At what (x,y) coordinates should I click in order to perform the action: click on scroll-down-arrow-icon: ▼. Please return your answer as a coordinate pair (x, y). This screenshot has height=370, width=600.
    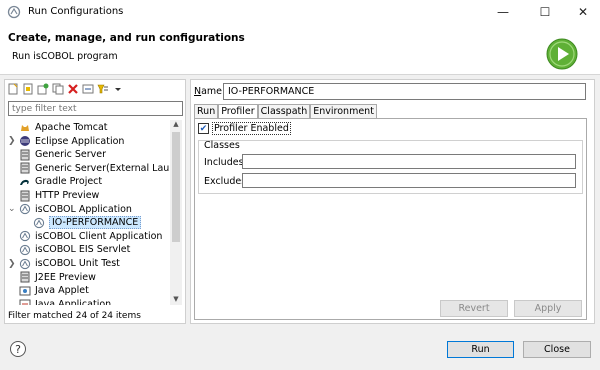
    Looking at the image, I should click on (176, 300).